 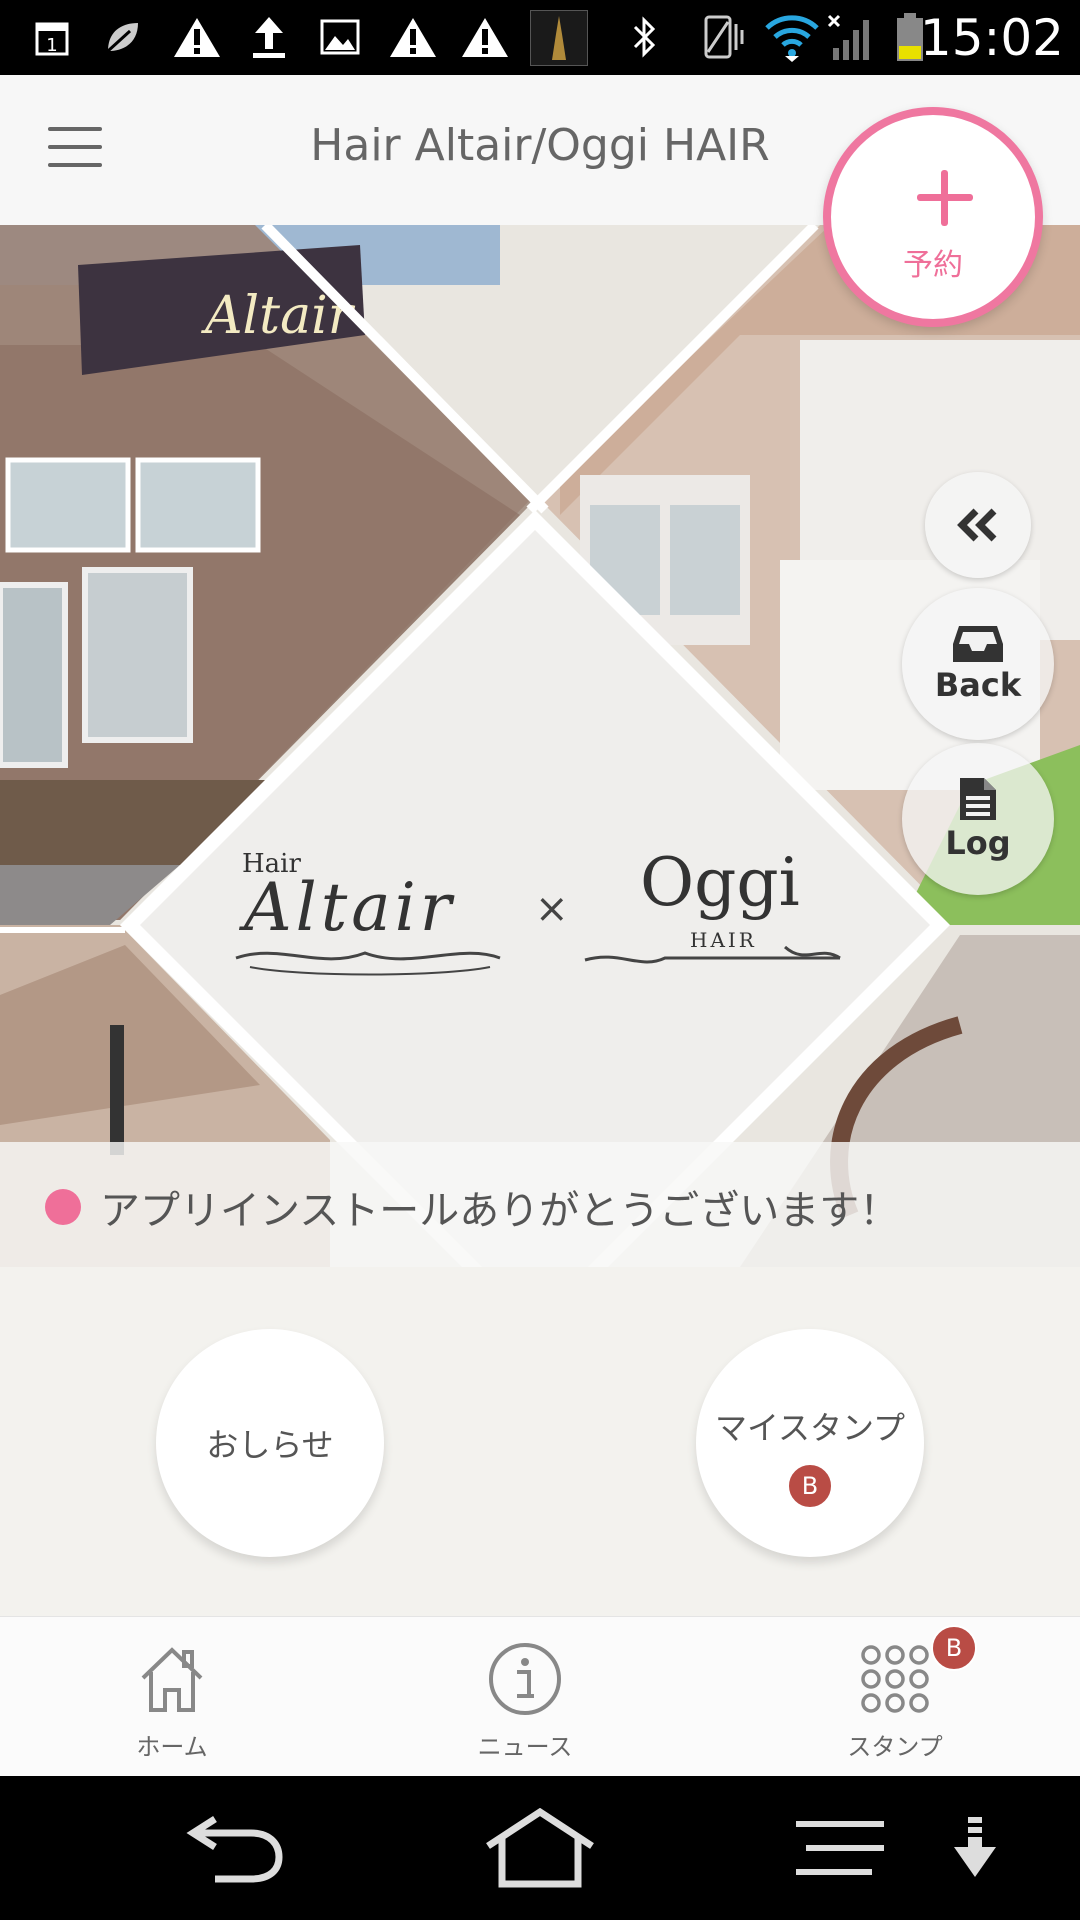 I want to click on status-bar: 1 15:02, so click(x=540, y=37).